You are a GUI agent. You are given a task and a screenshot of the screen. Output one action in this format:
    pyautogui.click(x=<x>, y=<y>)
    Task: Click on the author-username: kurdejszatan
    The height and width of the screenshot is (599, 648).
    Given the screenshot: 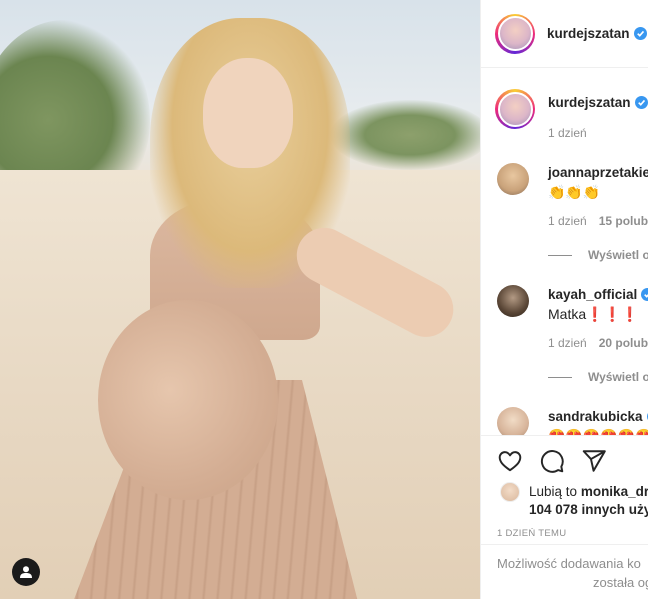 What is the action you would take?
    pyautogui.click(x=597, y=33)
    